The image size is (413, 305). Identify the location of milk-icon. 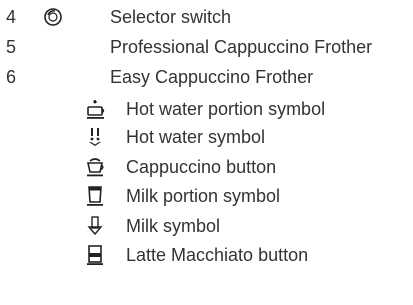
(95, 226).